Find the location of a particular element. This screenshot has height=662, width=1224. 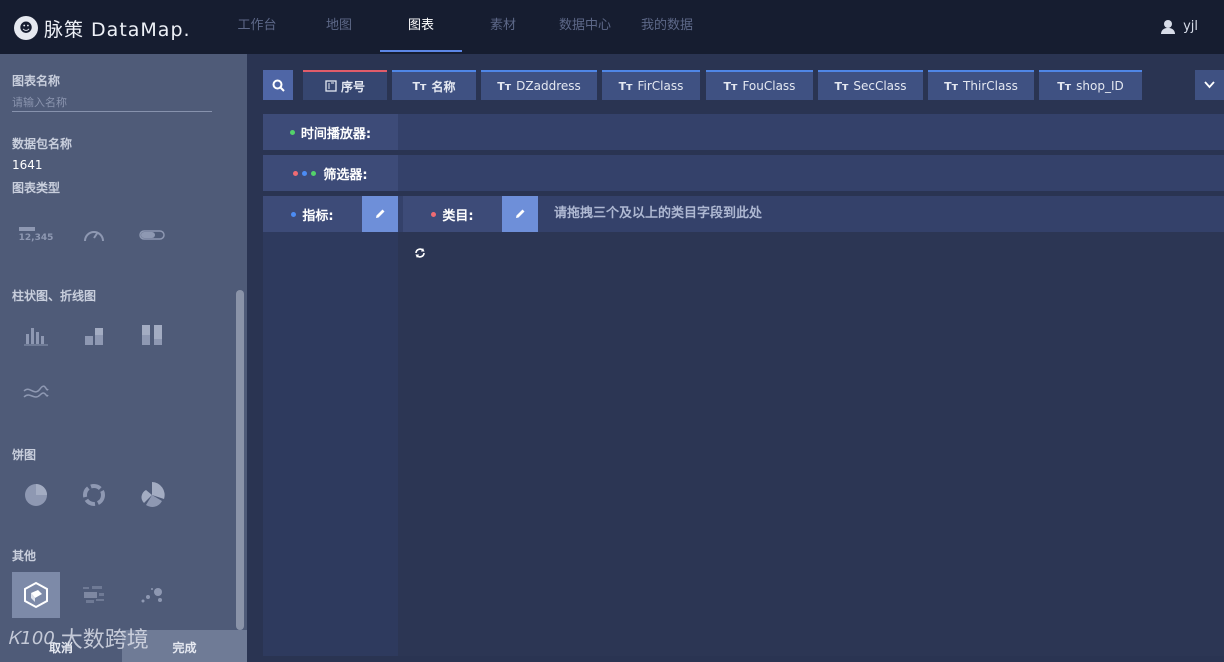

metric-text: 指标: is located at coordinates (318, 216).